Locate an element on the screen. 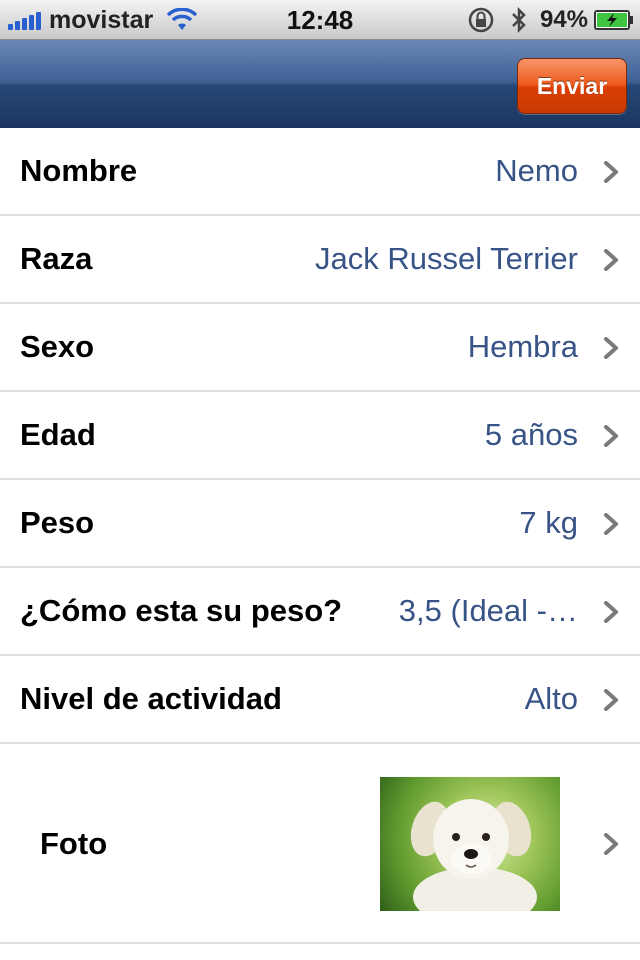 Image resolution: width=640 pixels, height=960 pixels. row-label: Nombre is located at coordinates (79, 170).